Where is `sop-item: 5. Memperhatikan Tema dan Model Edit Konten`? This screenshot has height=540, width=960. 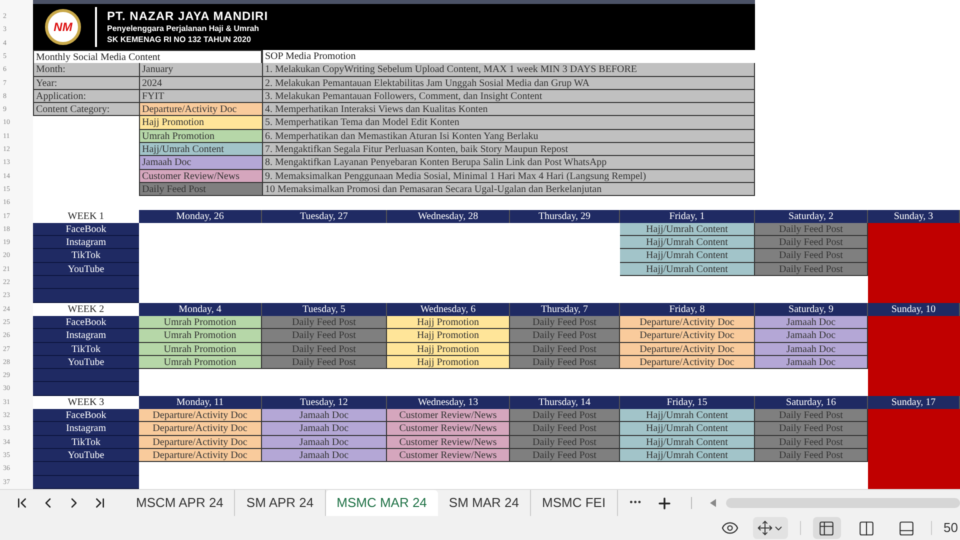 sop-item: 5. Memperhatikan Tema dan Model Edit Konten is located at coordinates (508, 123).